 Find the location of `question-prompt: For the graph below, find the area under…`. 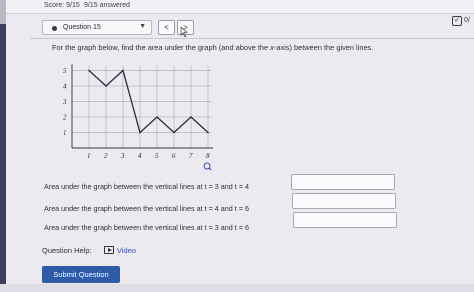

question-prompt: For the graph below, find the area under… is located at coordinates (212, 47).